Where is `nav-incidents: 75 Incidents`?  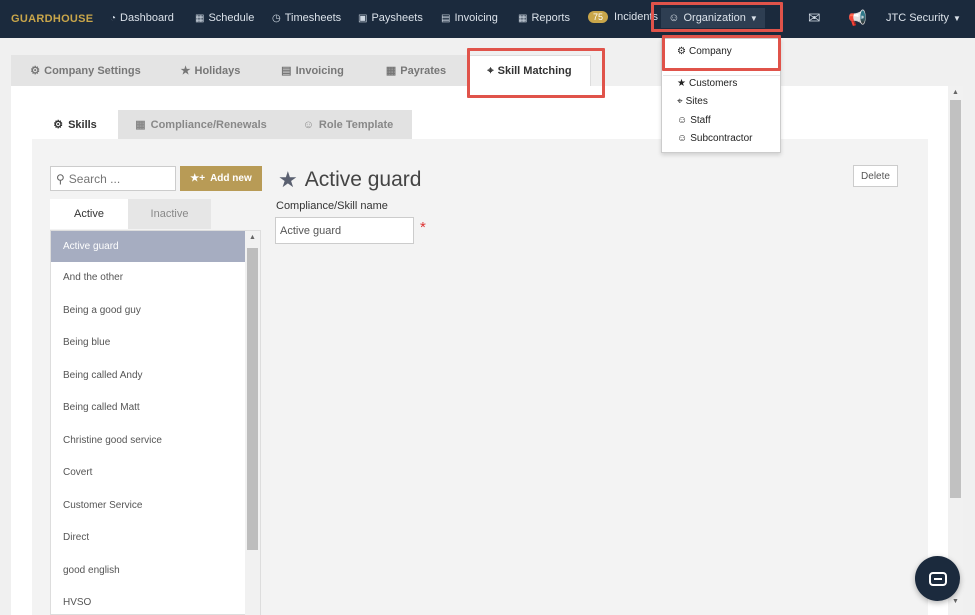
nav-incidents: 75 Incidents is located at coordinates (623, 17).